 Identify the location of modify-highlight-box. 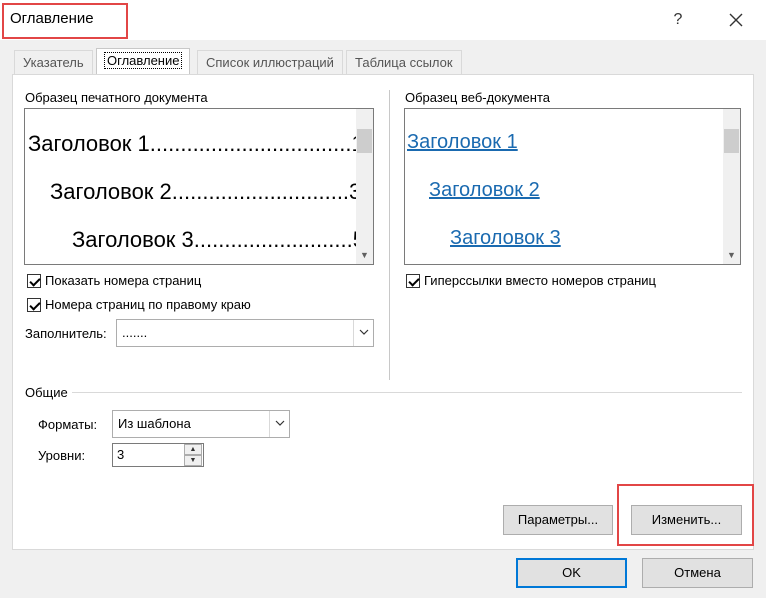
(685, 515).